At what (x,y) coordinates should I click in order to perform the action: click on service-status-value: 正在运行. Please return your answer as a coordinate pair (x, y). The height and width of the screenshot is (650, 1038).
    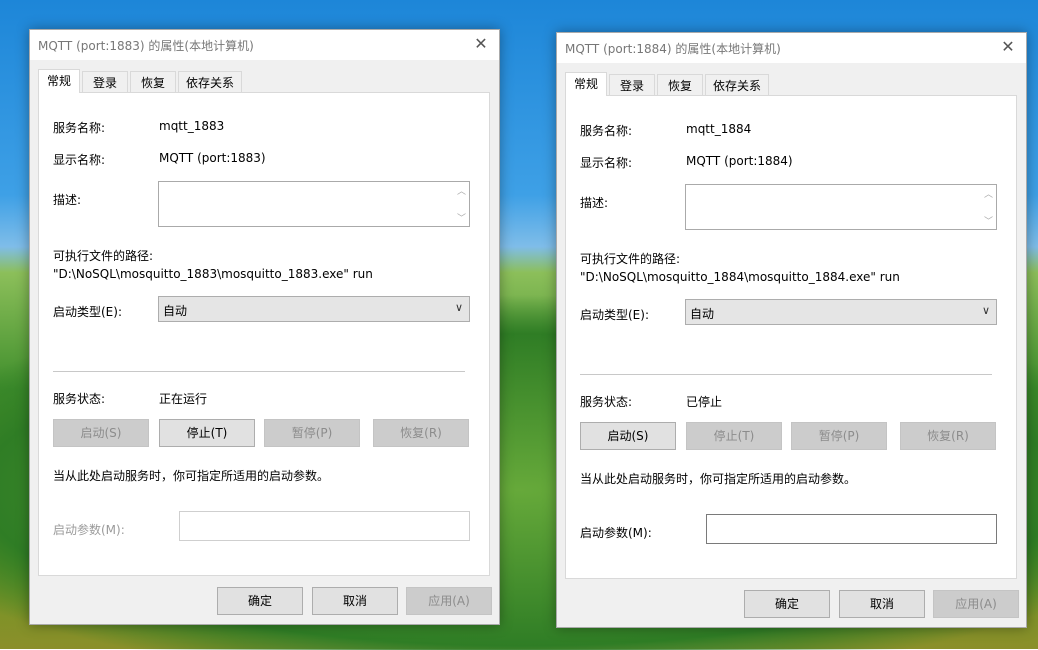
    Looking at the image, I should click on (183, 399).